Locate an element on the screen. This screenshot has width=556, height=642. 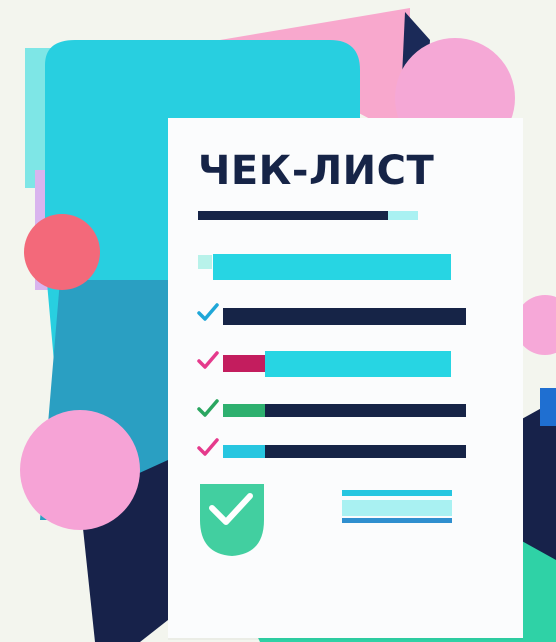
title-underline-accent is located at coordinates (403, 215).